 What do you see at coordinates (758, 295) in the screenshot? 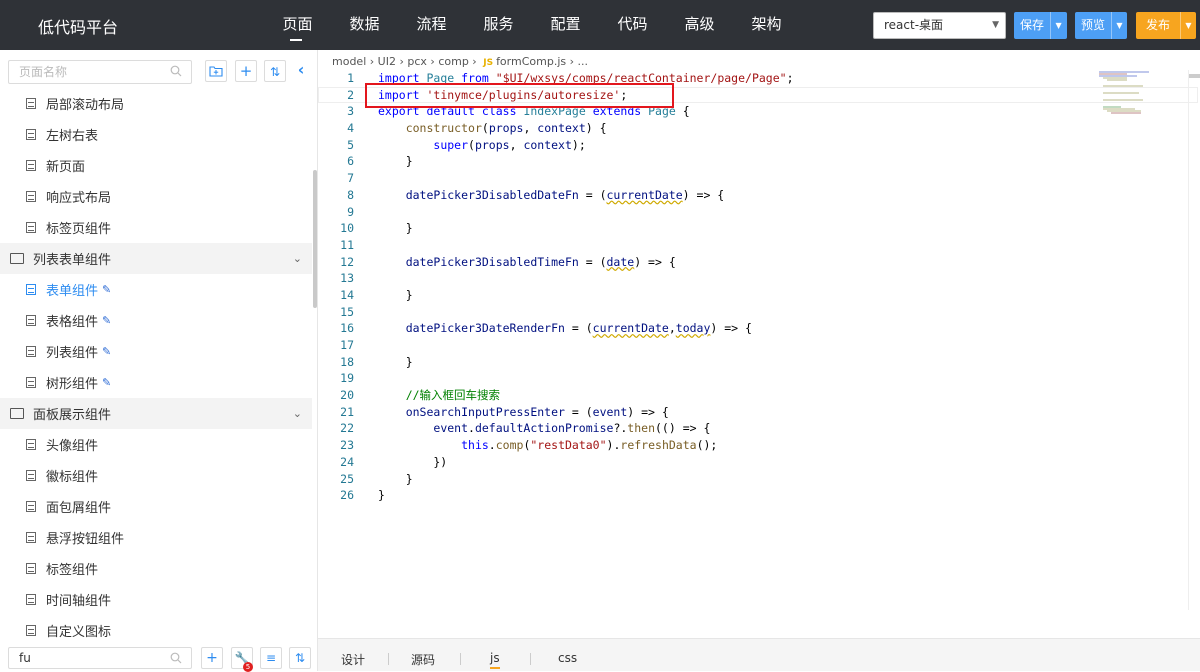
I see `code-line: 14 }` at bounding box center [758, 295].